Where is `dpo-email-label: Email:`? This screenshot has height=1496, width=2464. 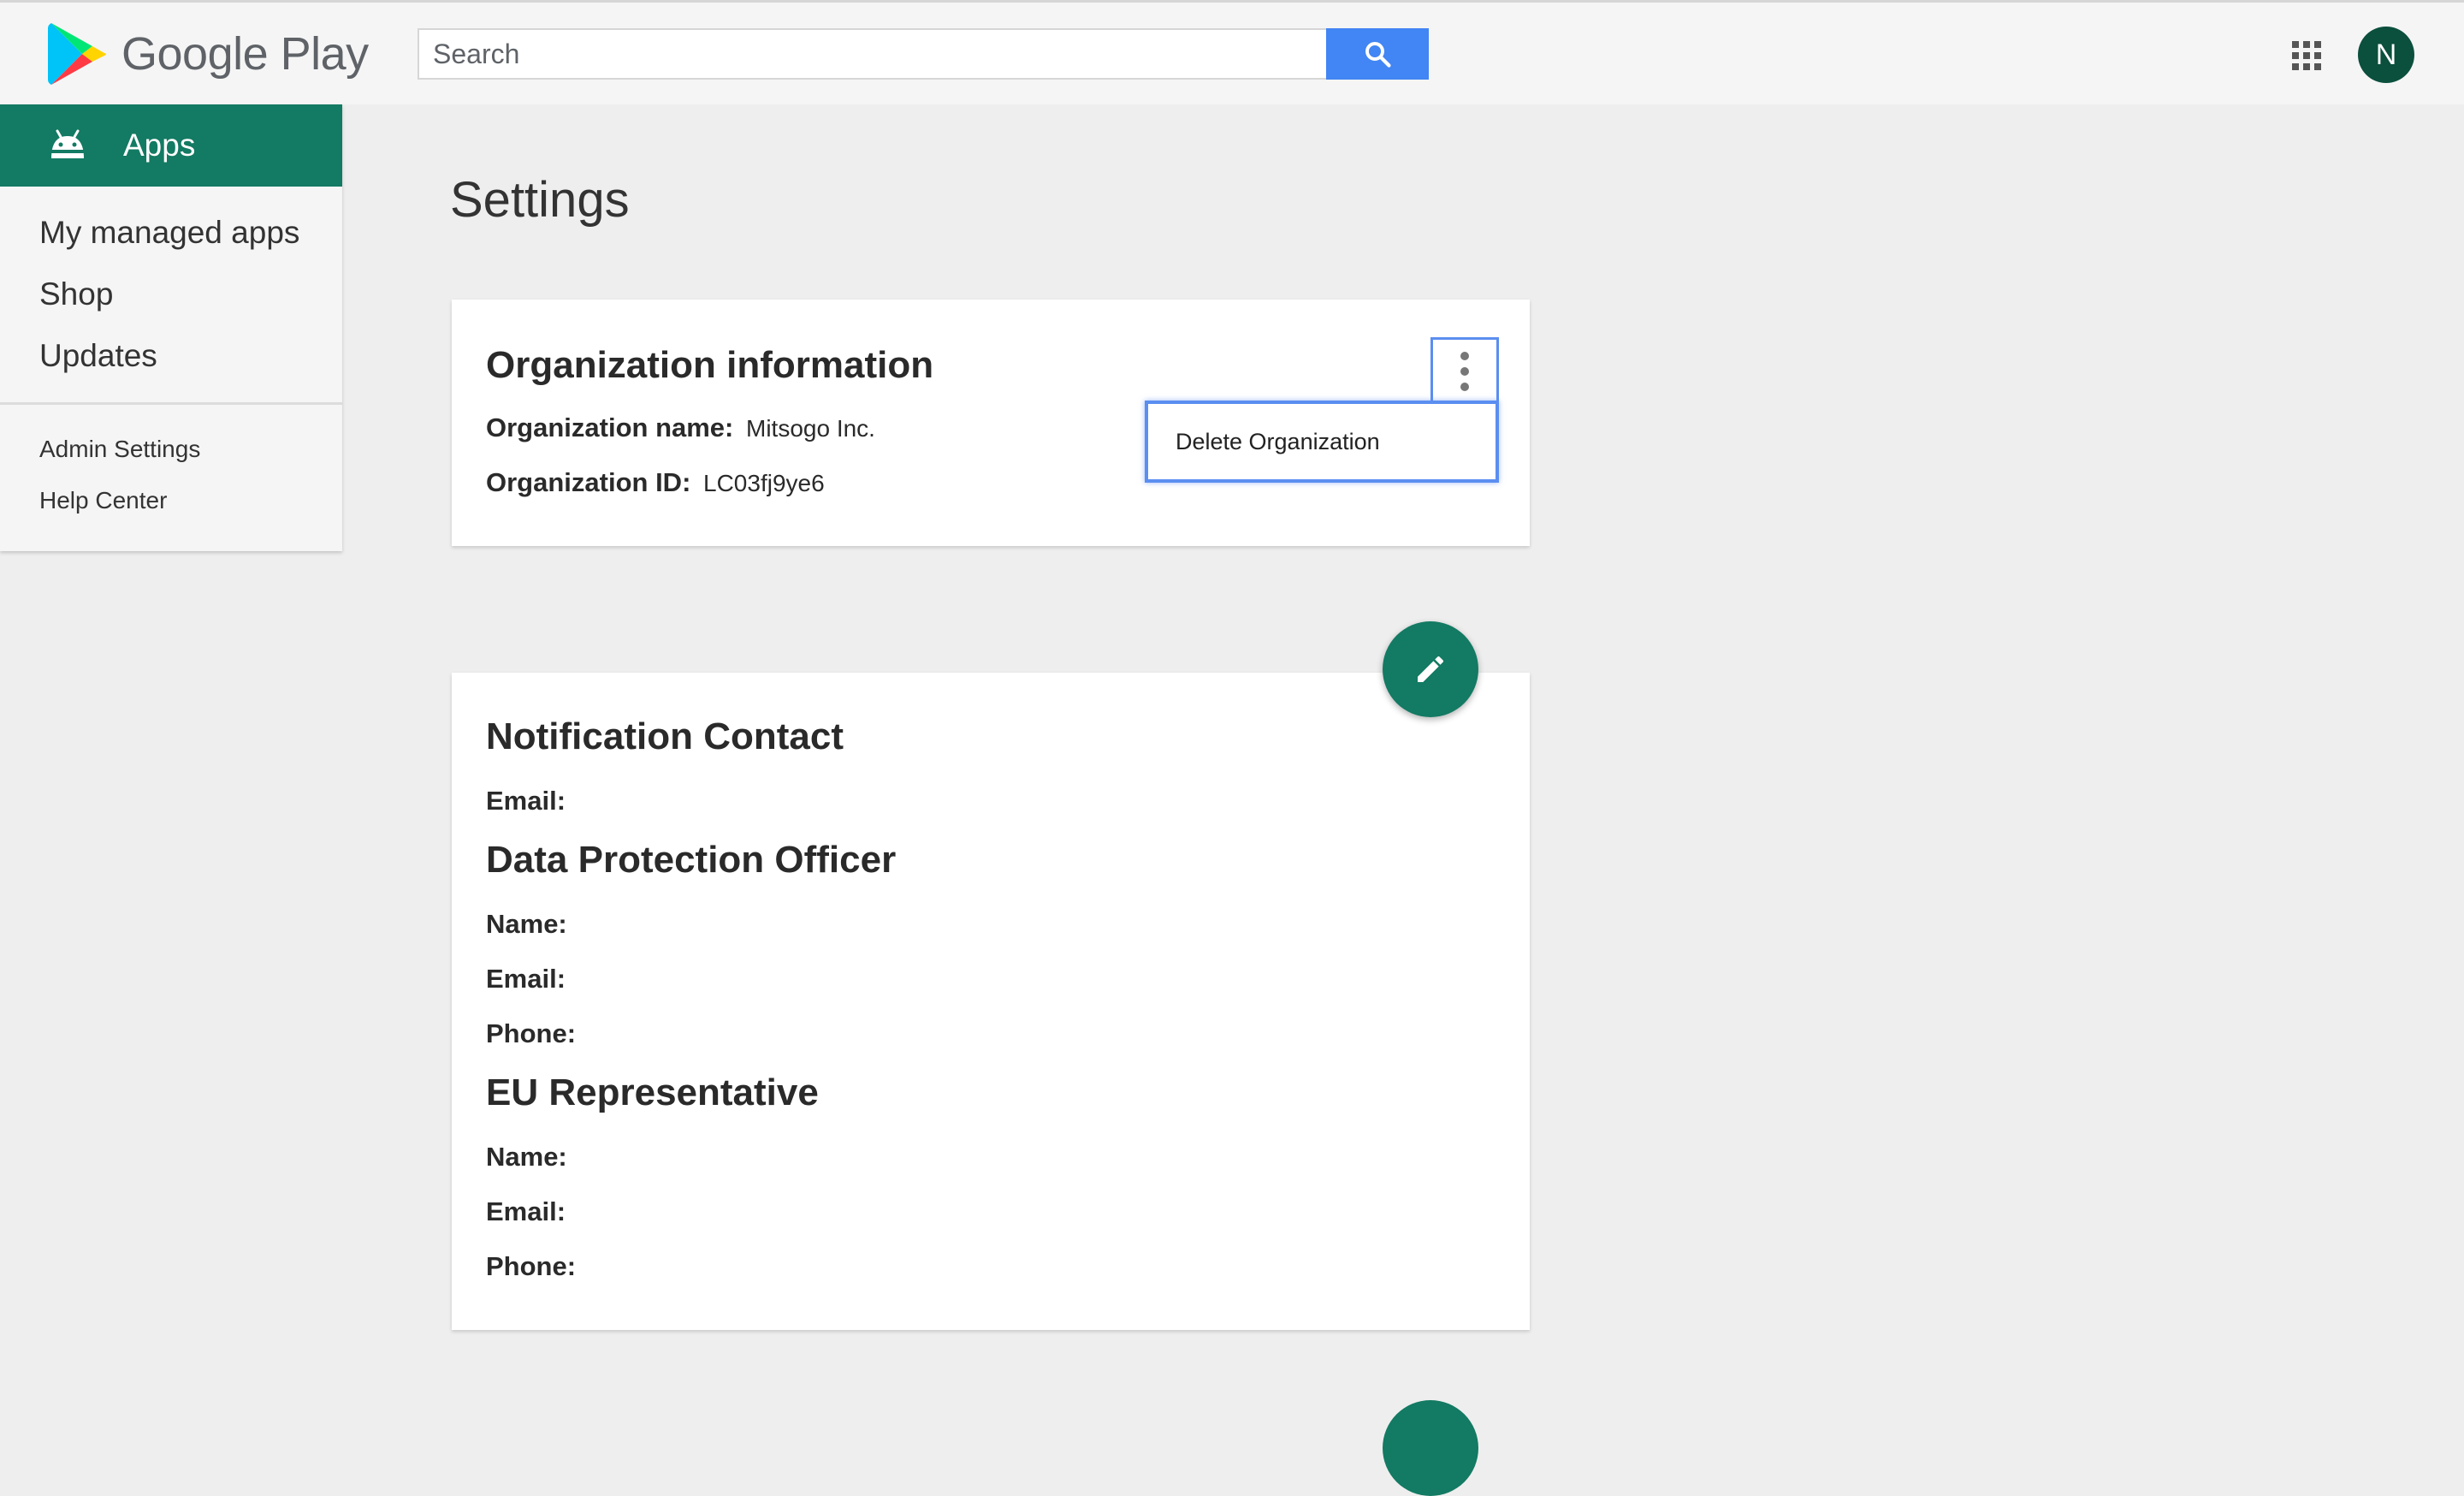
dpo-email-label: Email: is located at coordinates (526, 979).